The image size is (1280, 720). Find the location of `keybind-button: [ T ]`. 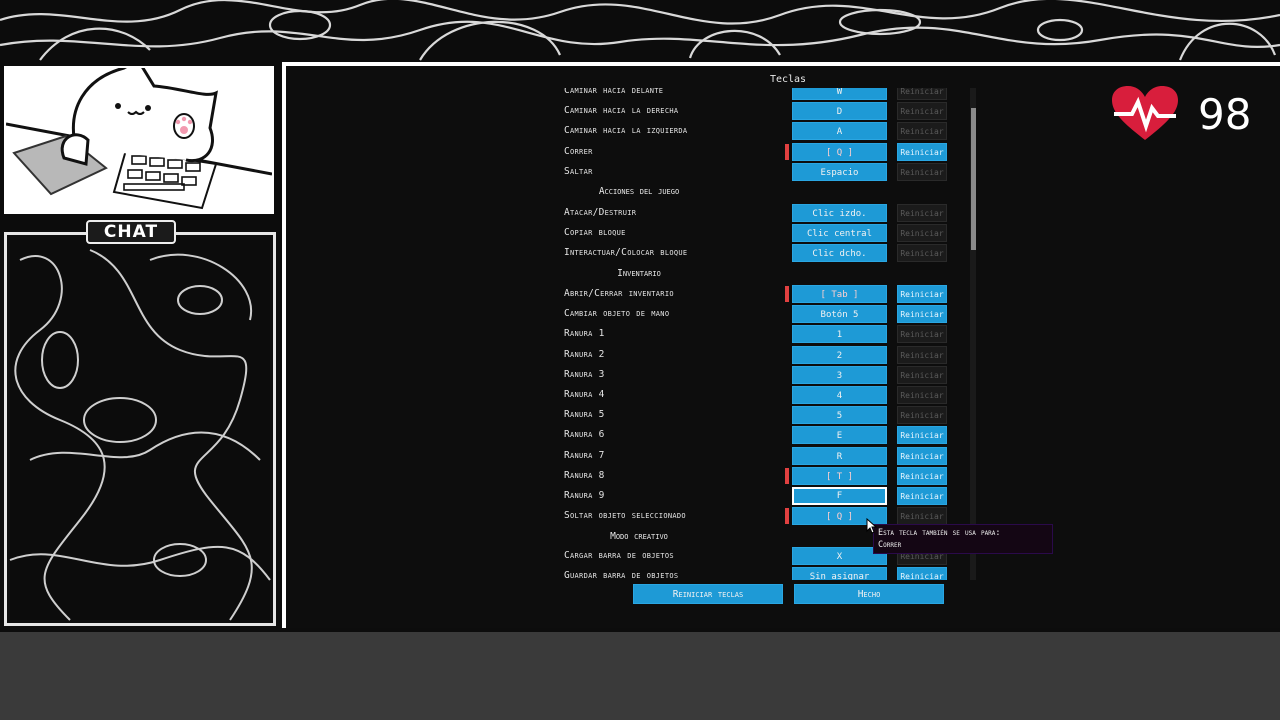

keybind-button: [ T ] is located at coordinates (839, 475).